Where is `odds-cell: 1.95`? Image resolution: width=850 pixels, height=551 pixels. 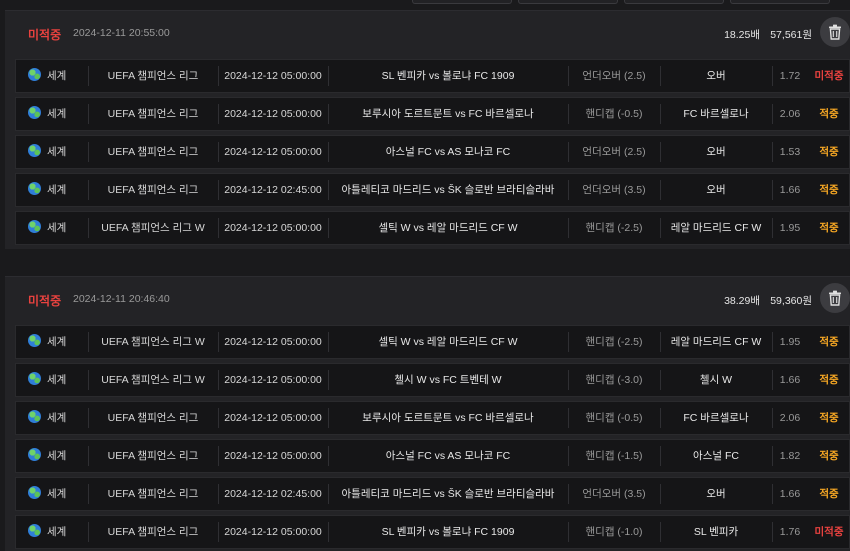 odds-cell: 1.95 is located at coordinates (790, 228).